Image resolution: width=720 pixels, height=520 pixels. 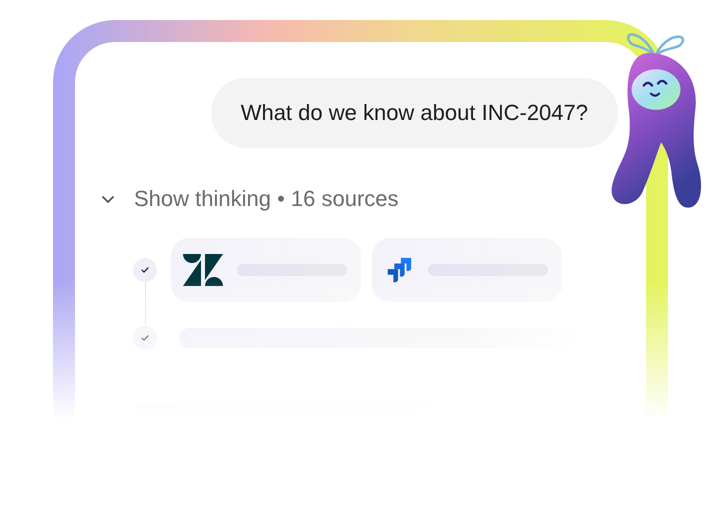 I want to click on question-bubble: What do we know about INC-2047?, so click(x=414, y=113).